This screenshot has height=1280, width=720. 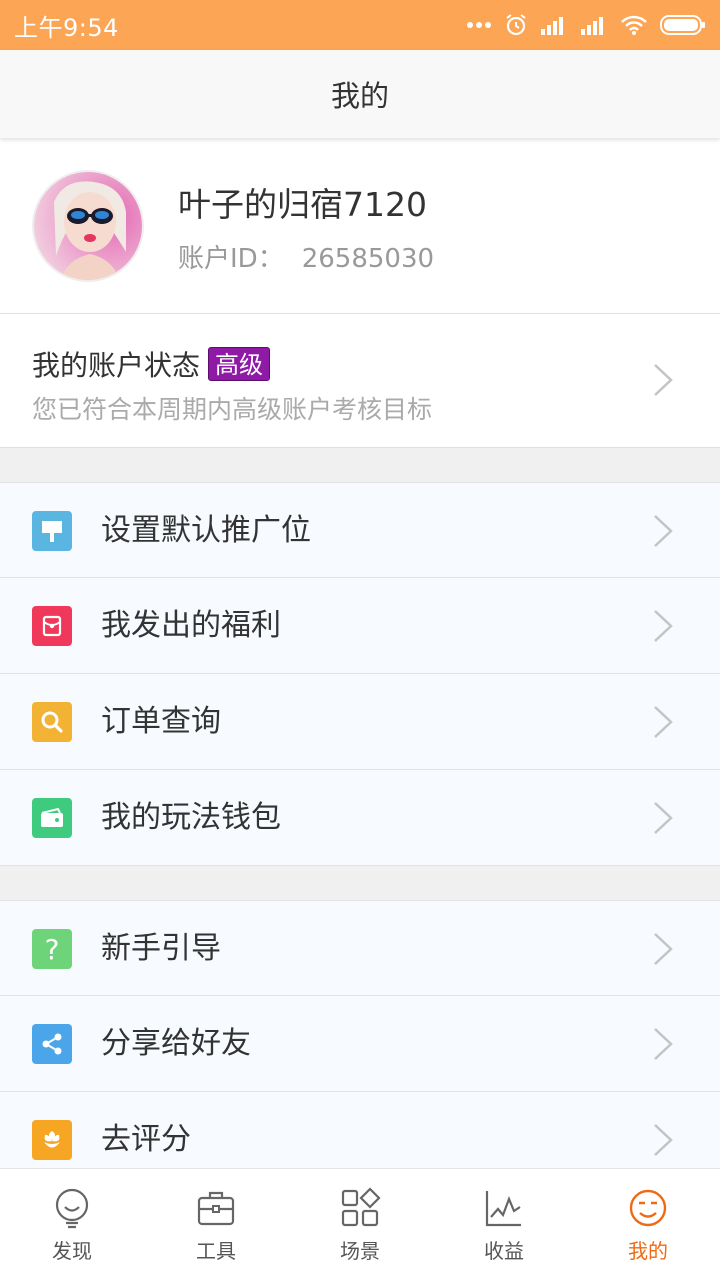 I want to click on account-status-label: 我的账户状态, so click(x=116, y=365).